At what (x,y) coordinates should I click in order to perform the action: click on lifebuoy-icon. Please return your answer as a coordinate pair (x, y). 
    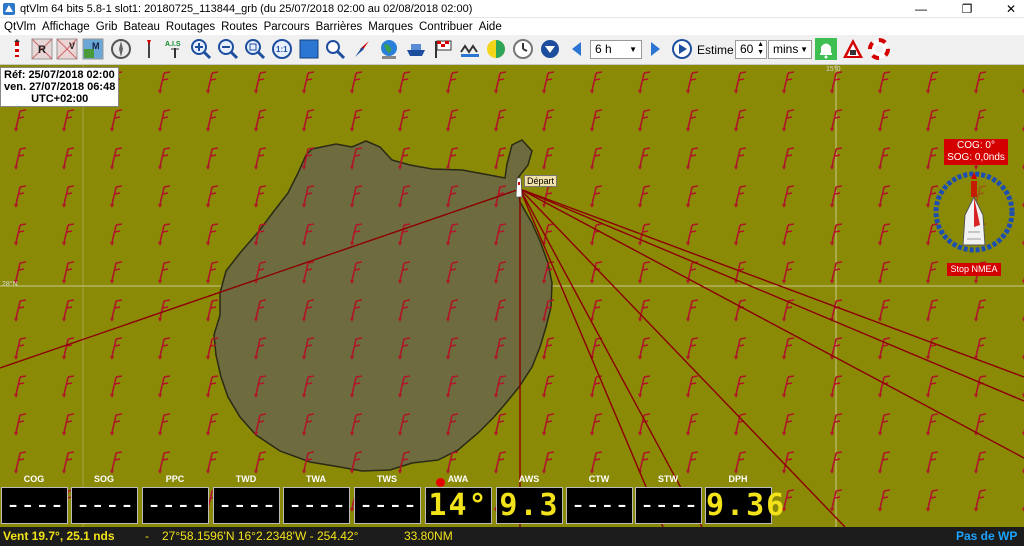
    Looking at the image, I should click on (879, 49).